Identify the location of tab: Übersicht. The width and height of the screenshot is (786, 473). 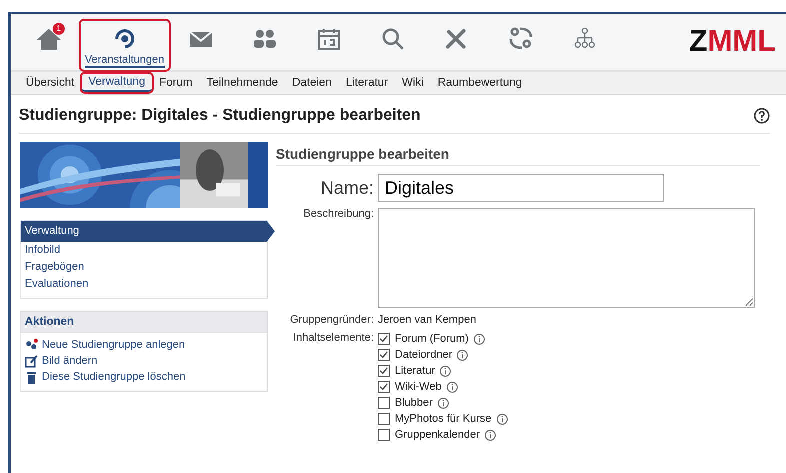
(50, 83).